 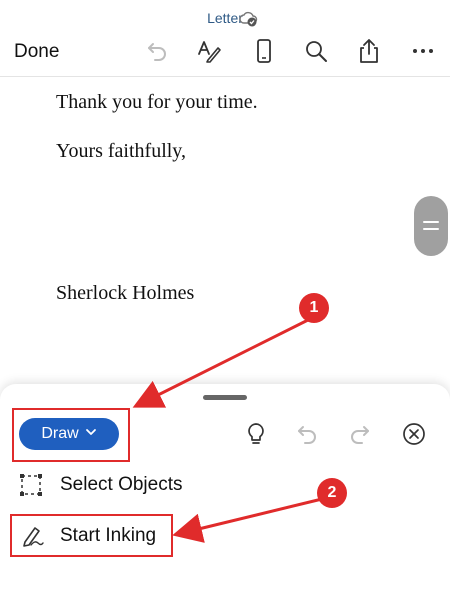 I want to click on document-text-line: Thank you for your time., so click(x=157, y=102).